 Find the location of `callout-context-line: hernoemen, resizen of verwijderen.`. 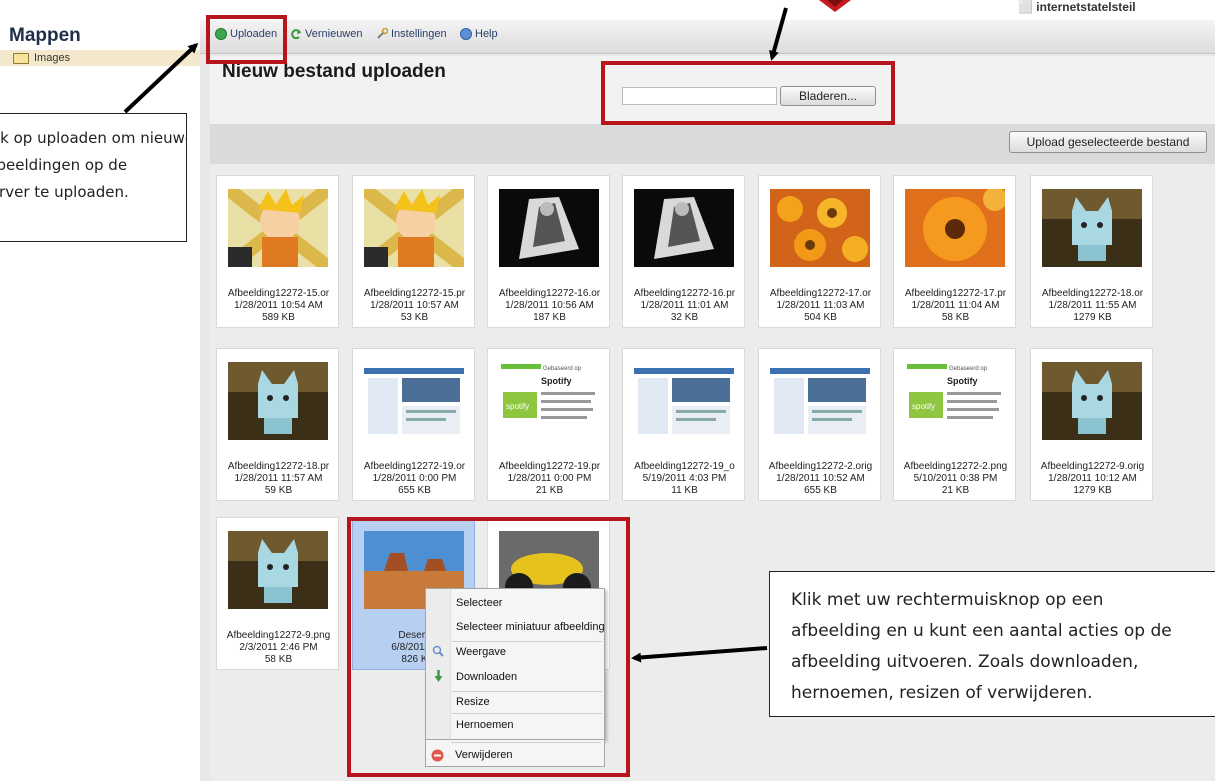

callout-context-line: hernoemen, resizen of verwijderen. is located at coordinates (942, 693).